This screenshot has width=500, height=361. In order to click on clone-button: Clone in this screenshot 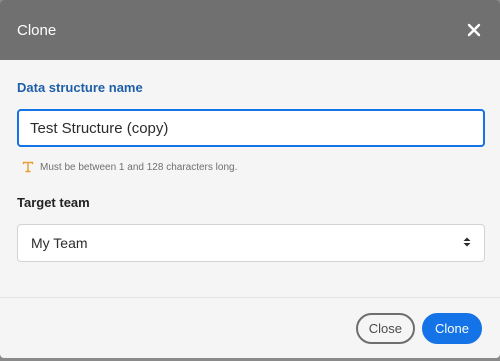, I will do `click(452, 328)`.